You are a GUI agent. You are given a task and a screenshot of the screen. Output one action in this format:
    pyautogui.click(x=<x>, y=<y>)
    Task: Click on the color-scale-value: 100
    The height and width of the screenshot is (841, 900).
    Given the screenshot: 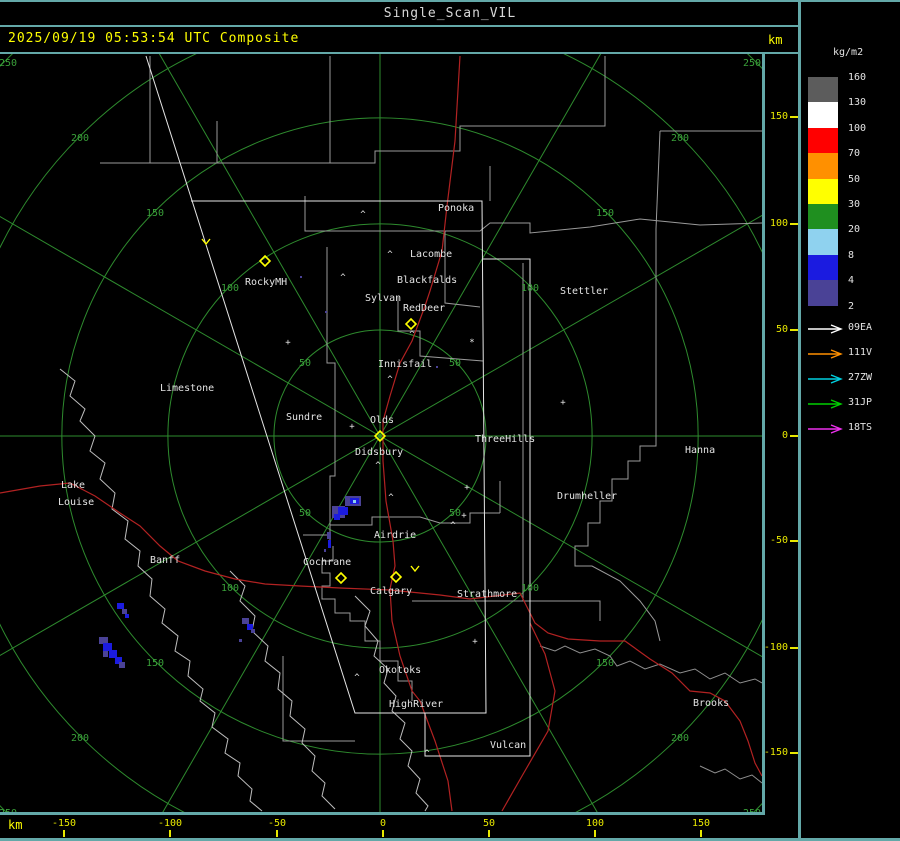 What is the action you would take?
    pyautogui.click(x=857, y=128)
    